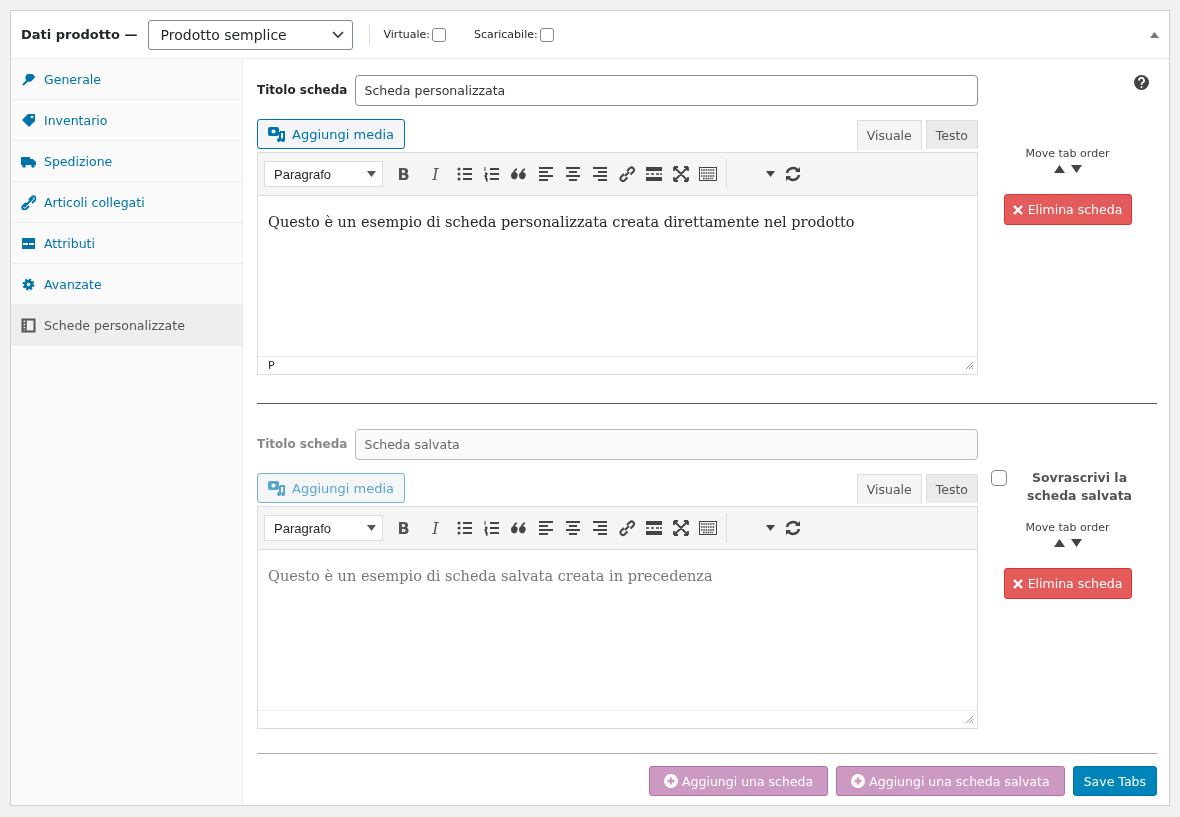  What do you see at coordinates (1079, 487) in the screenshot?
I see `overwrite-label: Sovrascrivi la scheda salvata` at bounding box center [1079, 487].